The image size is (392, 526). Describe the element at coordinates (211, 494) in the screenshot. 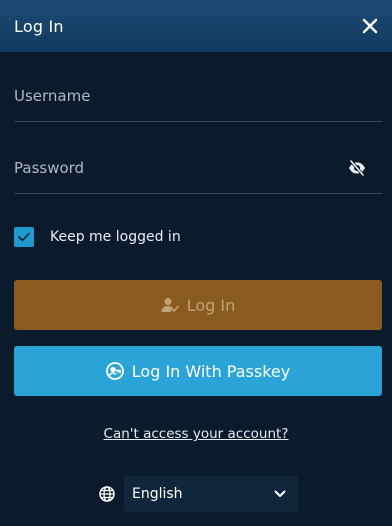

I see `language-select: English` at that location.